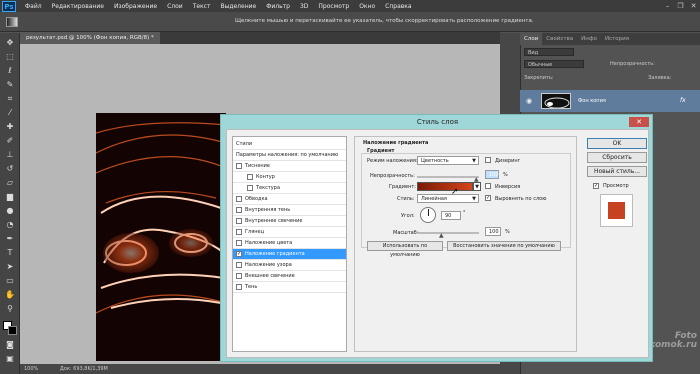  What do you see at coordinates (529, 101) in the screenshot?
I see `visibility-eye-icon: ◉` at bounding box center [529, 101].